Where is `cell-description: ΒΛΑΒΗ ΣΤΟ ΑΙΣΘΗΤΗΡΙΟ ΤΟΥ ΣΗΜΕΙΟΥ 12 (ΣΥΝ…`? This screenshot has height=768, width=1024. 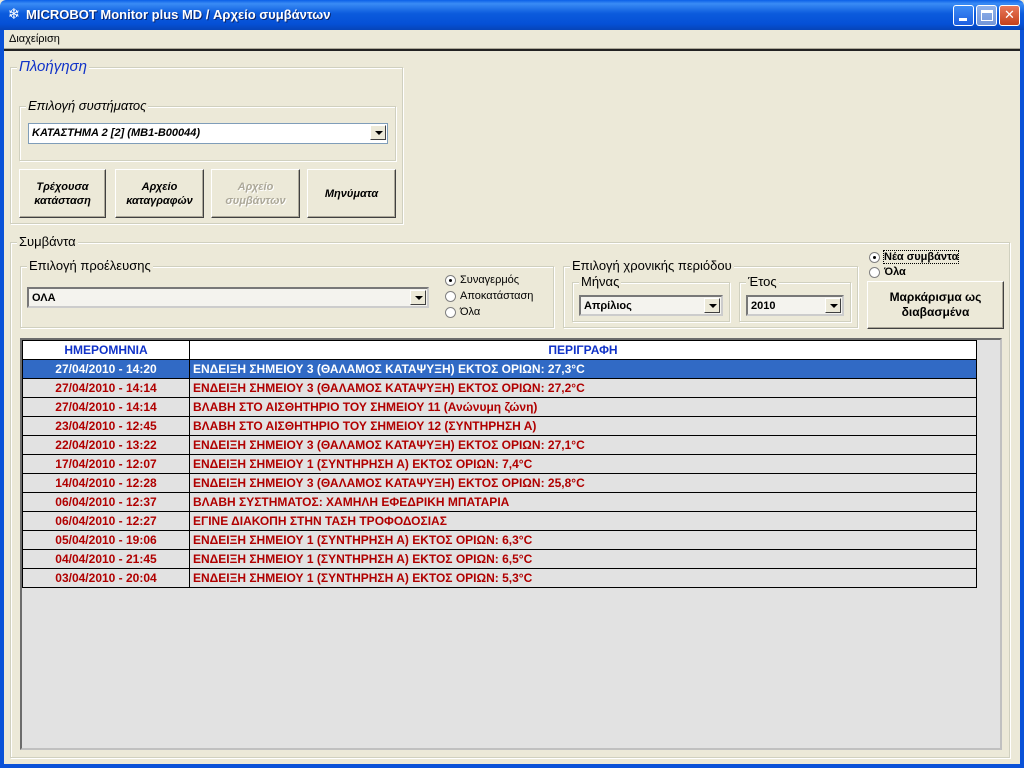
cell-description: ΒΛΑΒΗ ΣΤΟ ΑΙΣΘΗΤΗΡΙΟ ΤΟΥ ΣΗΜΕΙΟΥ 12 (ΣΥΝ… is located at coordinates (583, 426).